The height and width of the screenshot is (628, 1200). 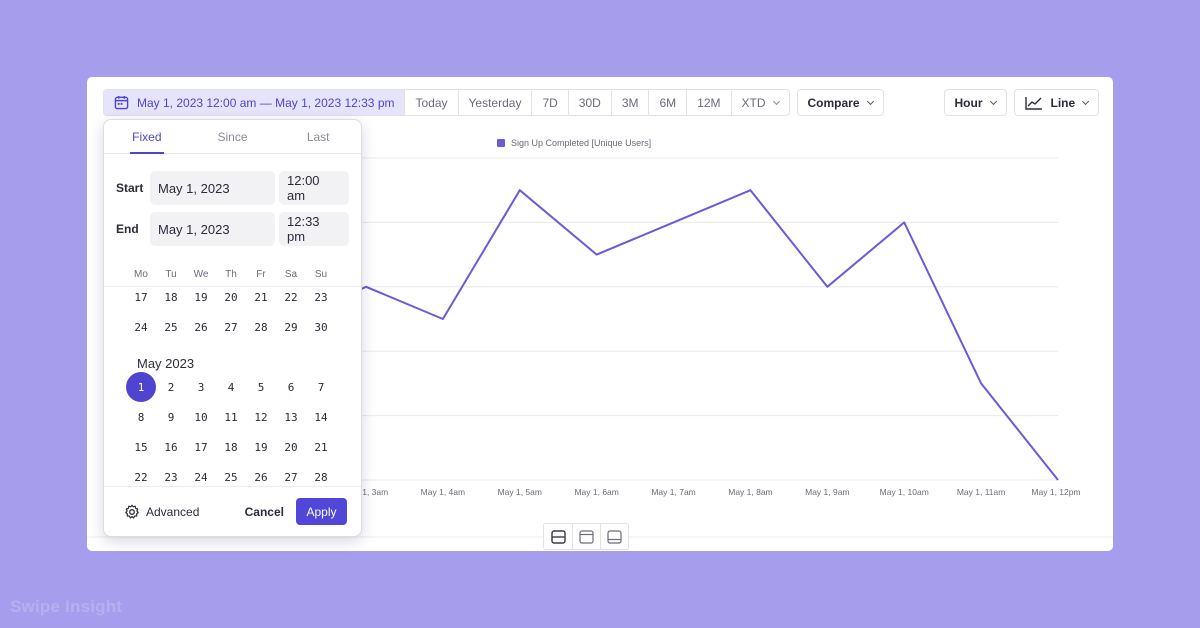 I want to click on tab-fixed: Fixed, so click(x=147, y=137).